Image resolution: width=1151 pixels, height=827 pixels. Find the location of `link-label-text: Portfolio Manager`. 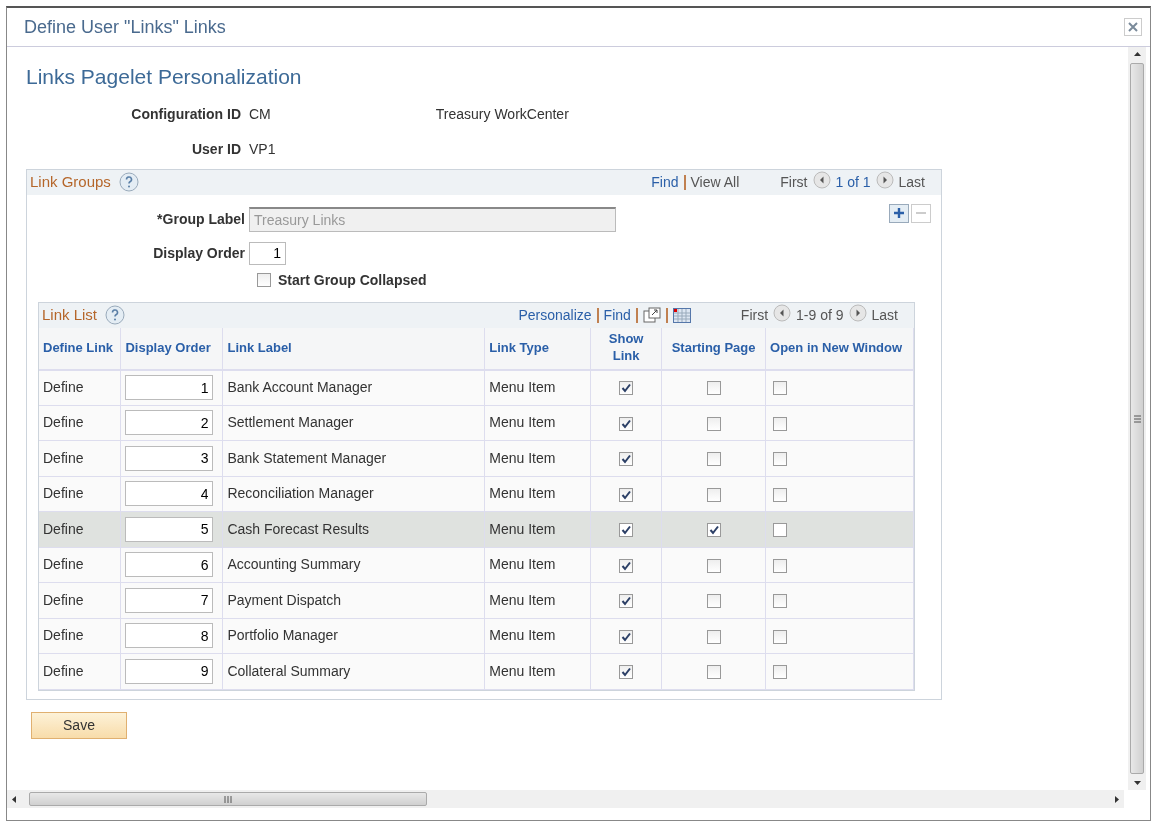

link-label-text: Portfolio Manager is located at coordinates (282, 635).